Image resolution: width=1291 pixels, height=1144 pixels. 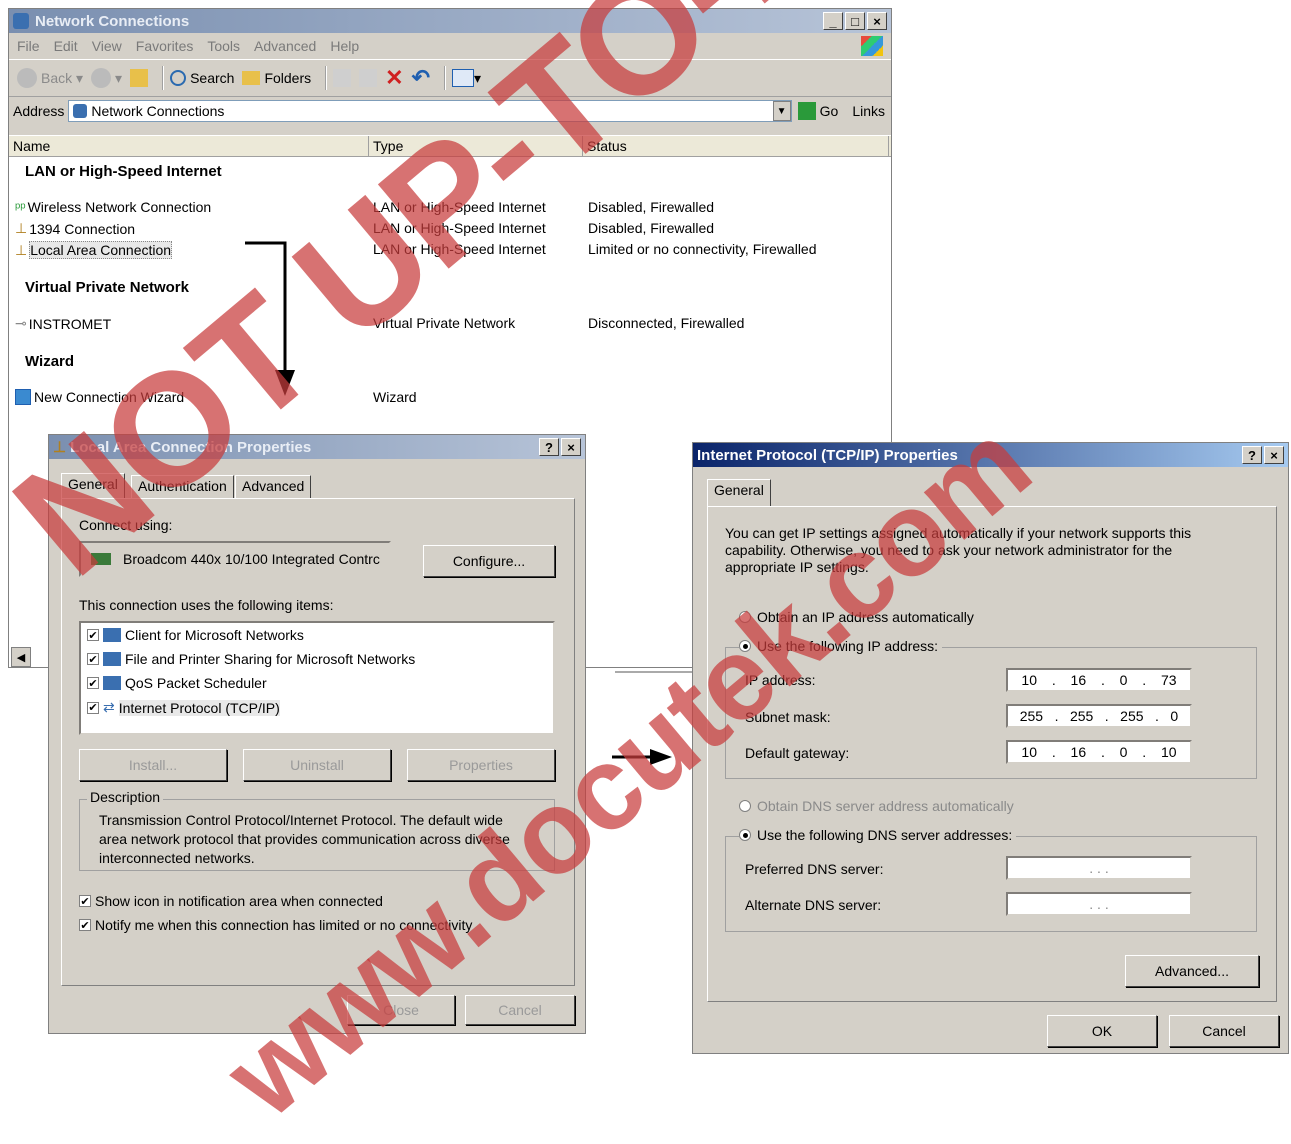 What do you see at coordinates (28, 46) in the screenshot?
I see `menu-file: File` at bounding box center [28, 46].